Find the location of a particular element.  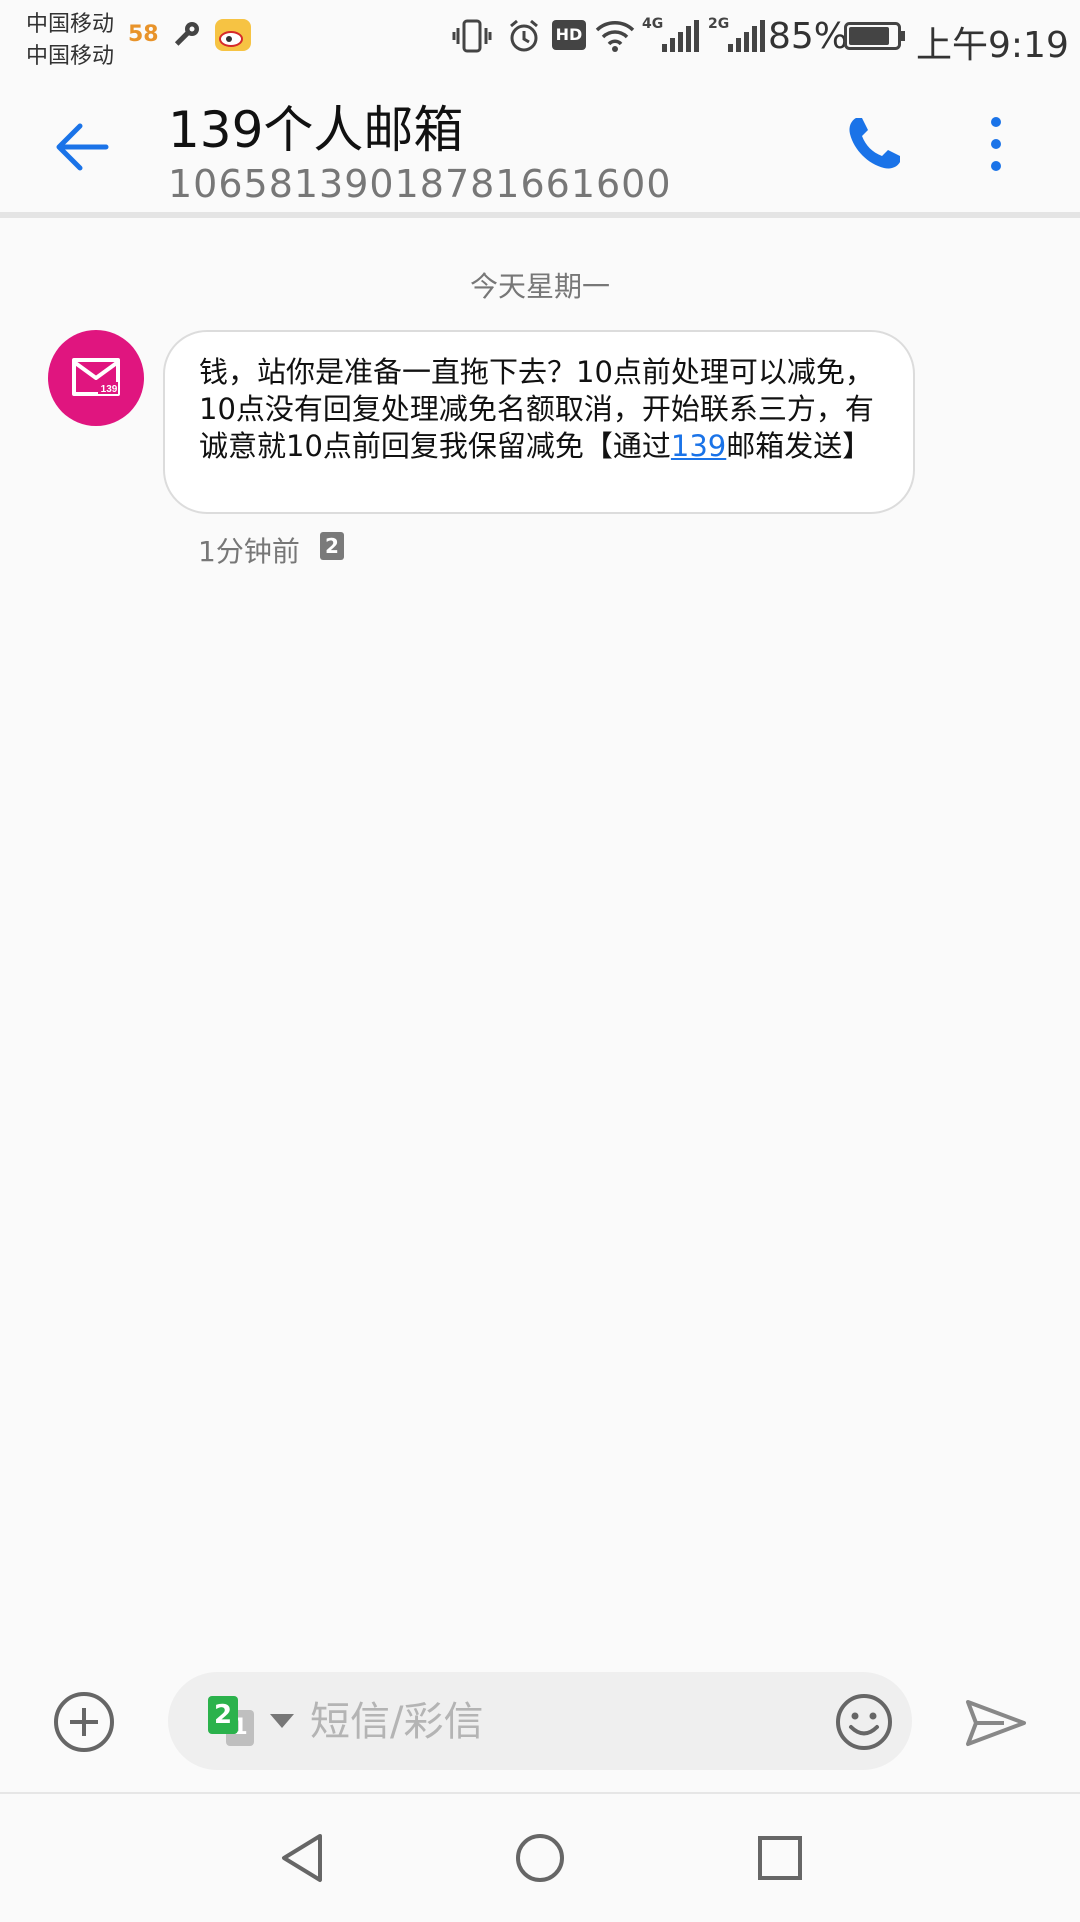

date-separator: 今天星期一 is located at coordinates (539, 286).